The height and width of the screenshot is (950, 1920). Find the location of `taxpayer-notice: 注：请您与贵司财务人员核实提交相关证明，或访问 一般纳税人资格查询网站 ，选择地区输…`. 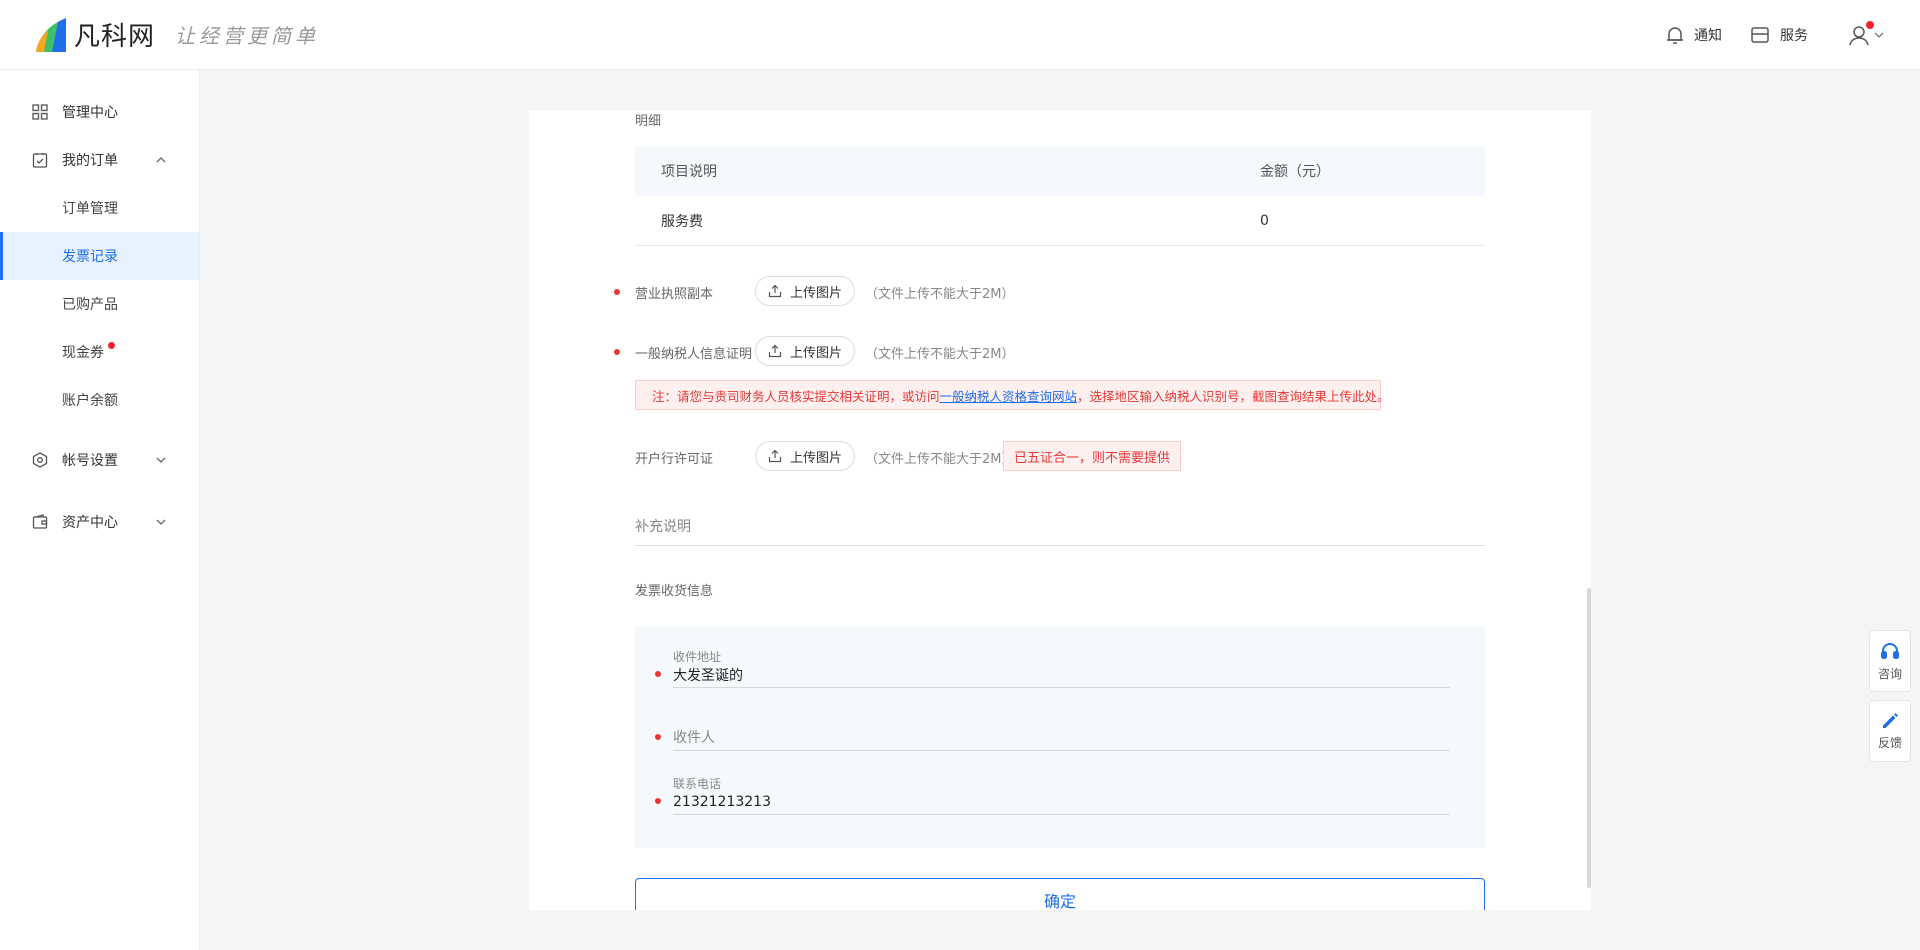

taxpayer-notice: 注：请您与贵司财务人员核实提交相关证明，或访问 一般纳税人资格查询网站 ，选择地区输… is located at coordinates (1012, 395).